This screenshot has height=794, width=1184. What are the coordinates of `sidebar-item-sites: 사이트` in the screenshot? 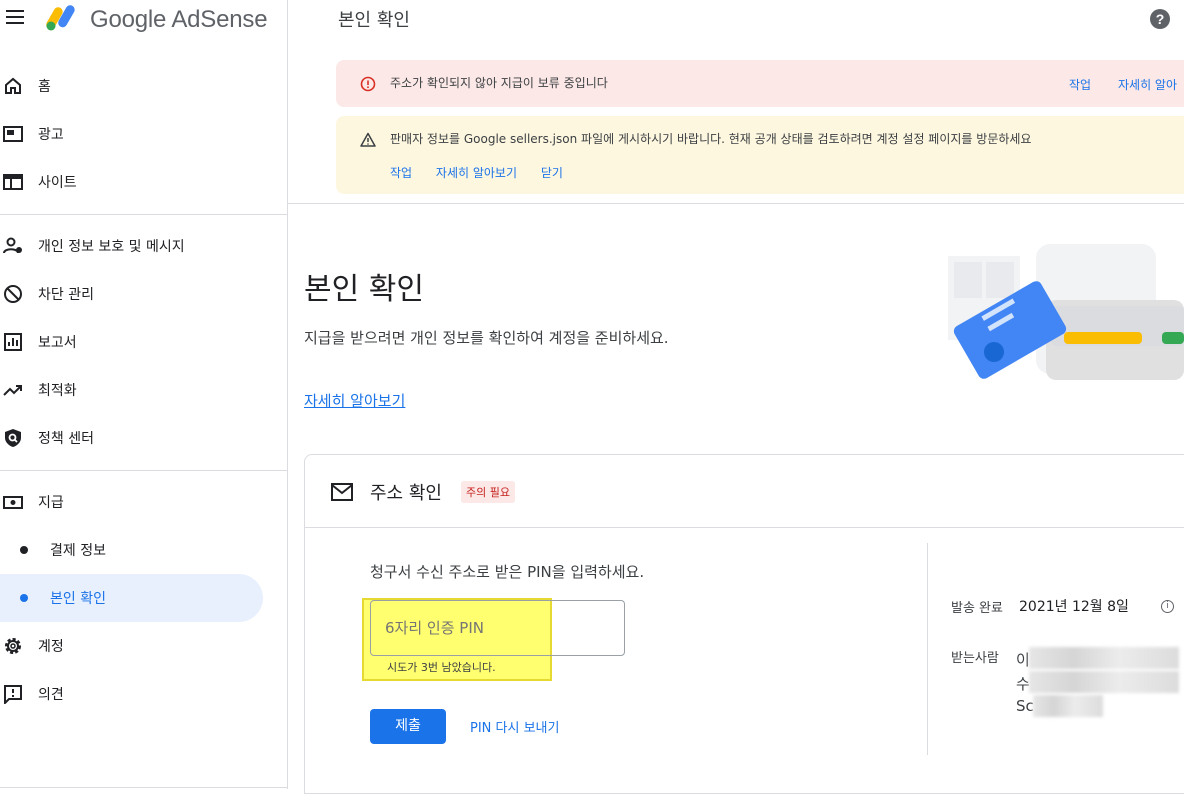 It's located at (144, 182).